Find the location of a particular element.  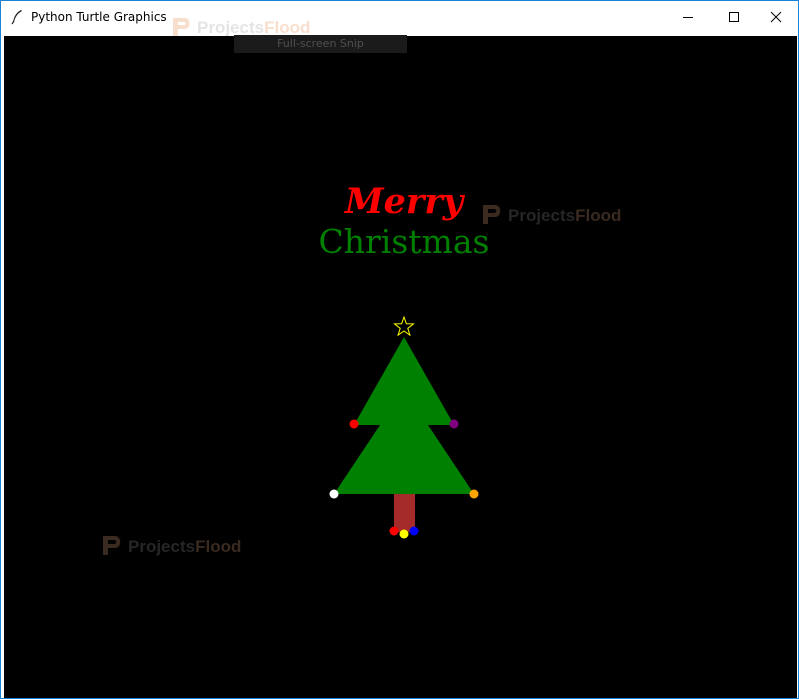

watermark-logo-lower: ProjectsFlood is located at coordinates (172, 546).